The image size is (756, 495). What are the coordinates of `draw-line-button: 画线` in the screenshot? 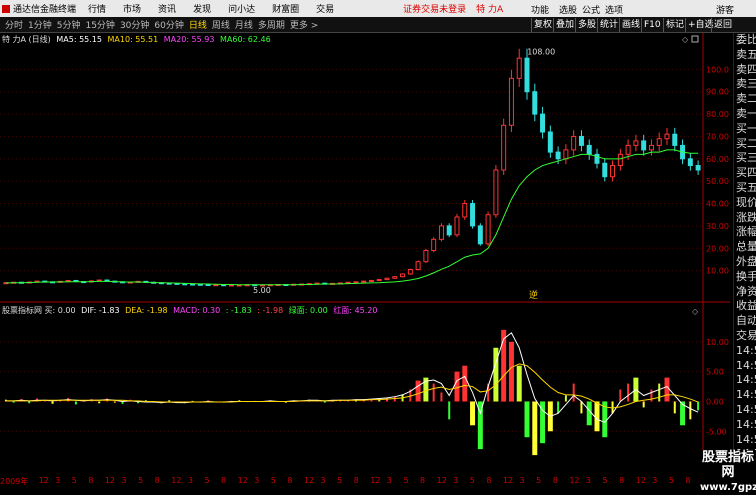 It's located at (630, 25).